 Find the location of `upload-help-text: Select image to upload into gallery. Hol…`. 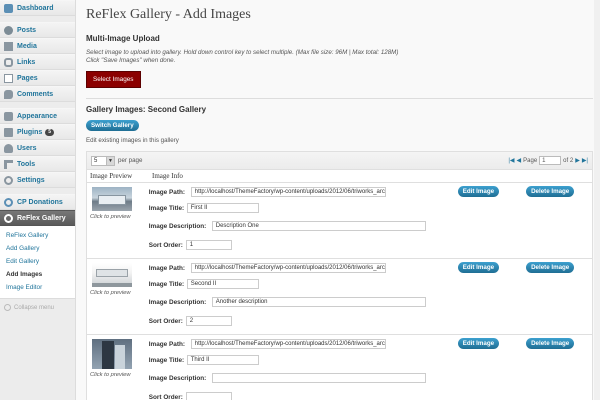

upload-help-text: Select image to upload into gallery. Hol… is located at coordinates (339, 57).